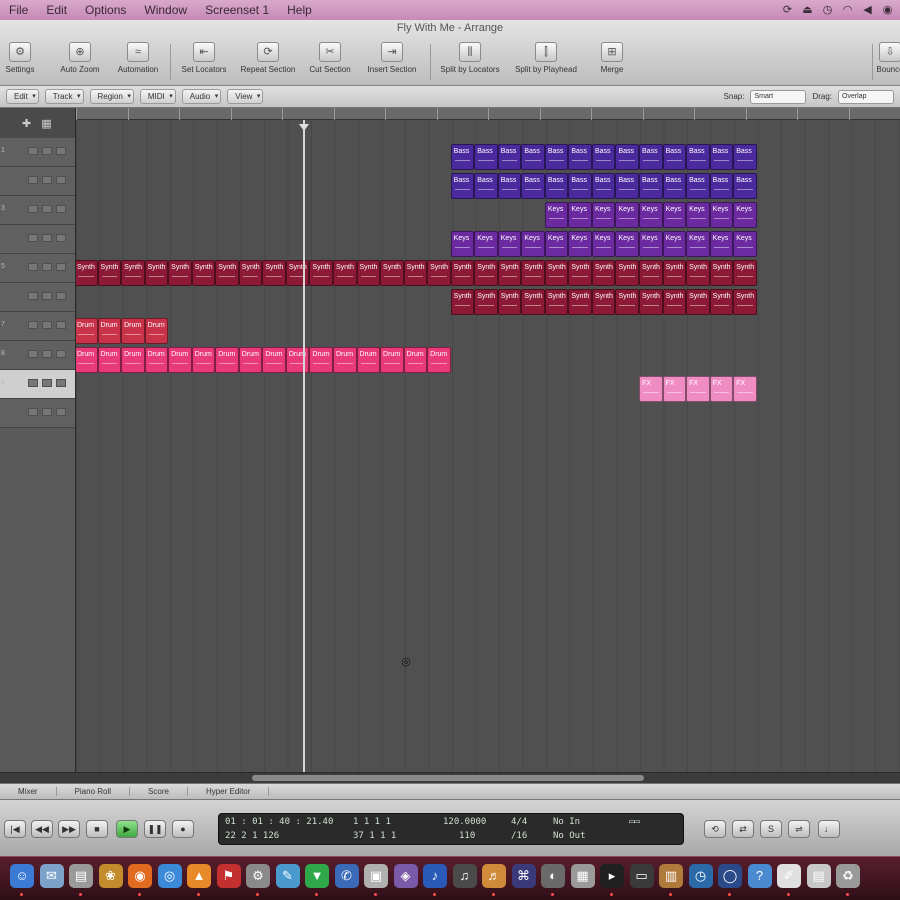 The width and height of the screenshot is (900, 900). Describe the element at coordinates (374, 836) in the screenshot. I see `lcd-right-locator: 37 1 1 1` at that location.